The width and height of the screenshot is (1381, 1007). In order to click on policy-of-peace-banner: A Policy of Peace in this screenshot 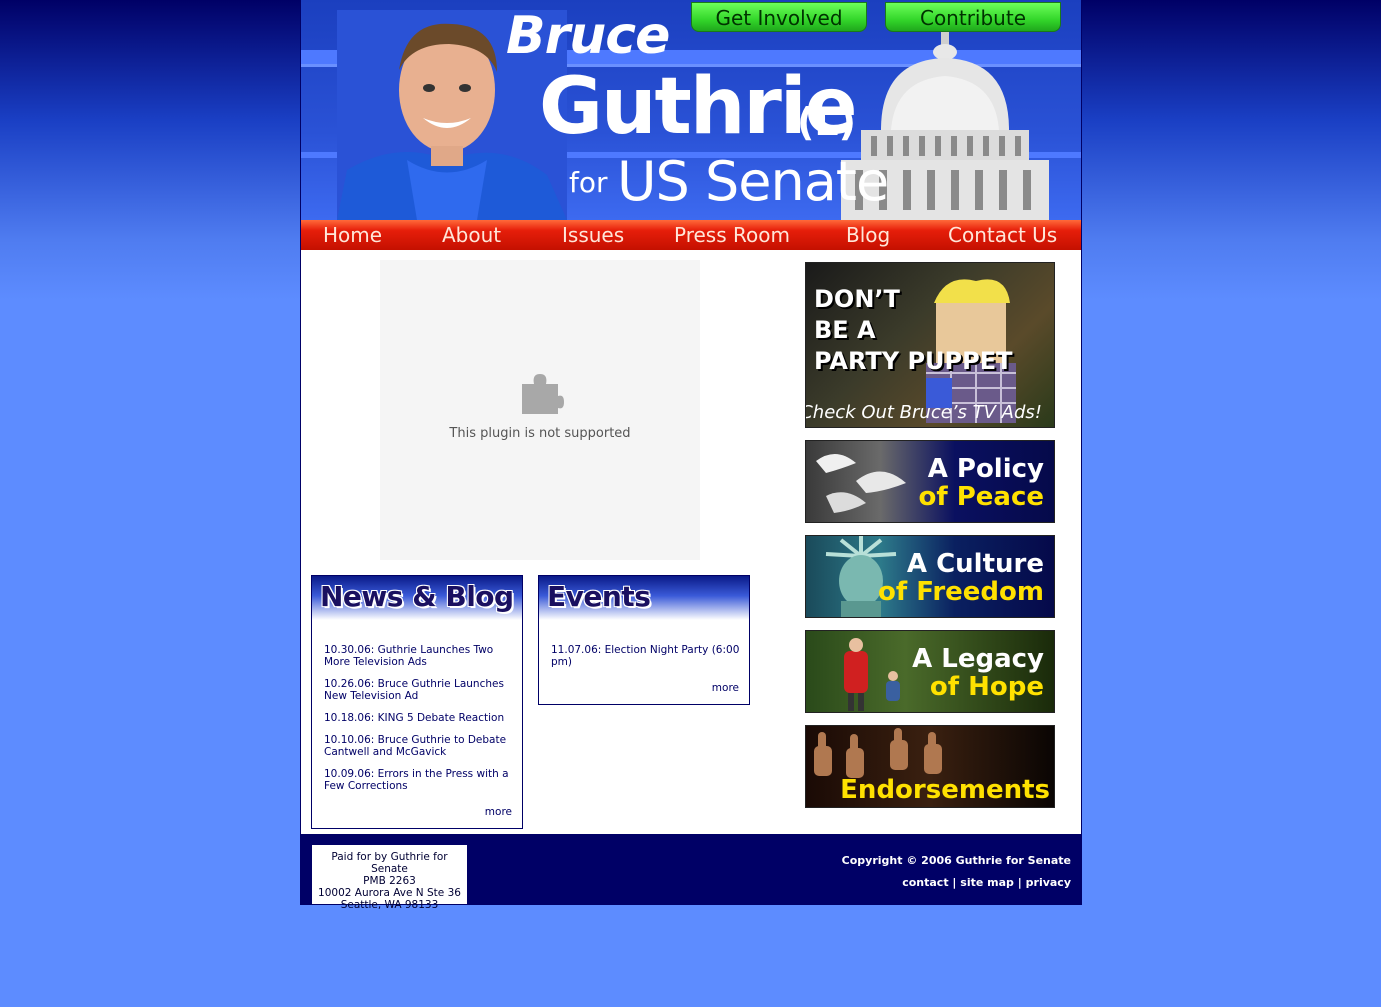, I will do `click(930, 481)`.